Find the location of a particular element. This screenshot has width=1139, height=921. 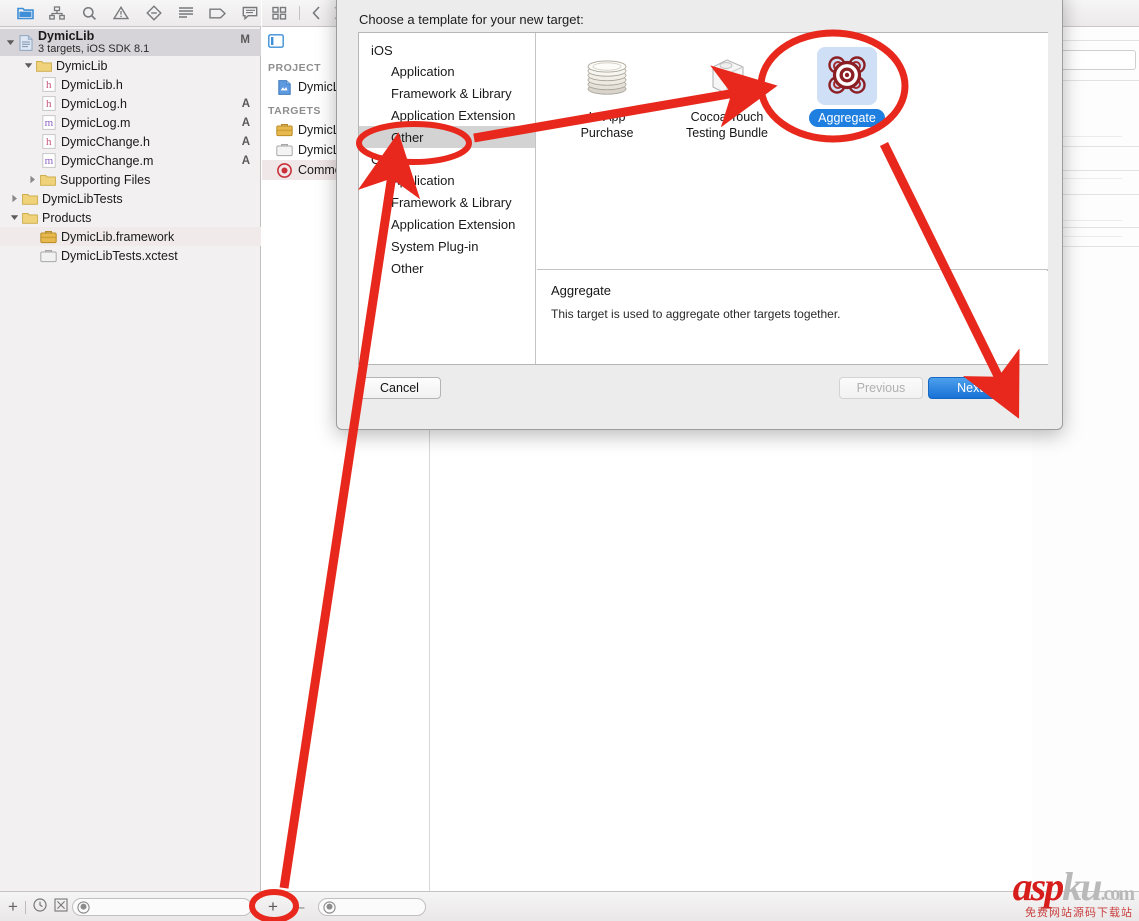

tree-row: DymicLibTests is located at coordinates (130, 198).